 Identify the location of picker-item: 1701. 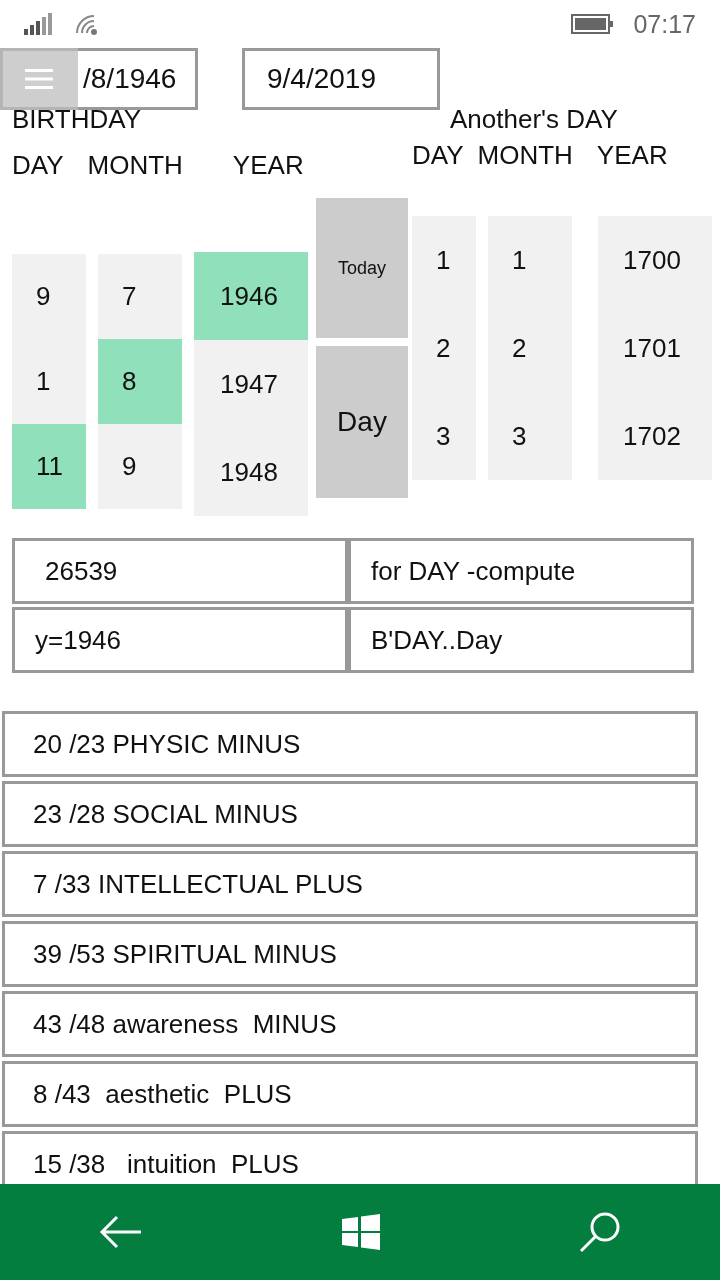
(655, 348).